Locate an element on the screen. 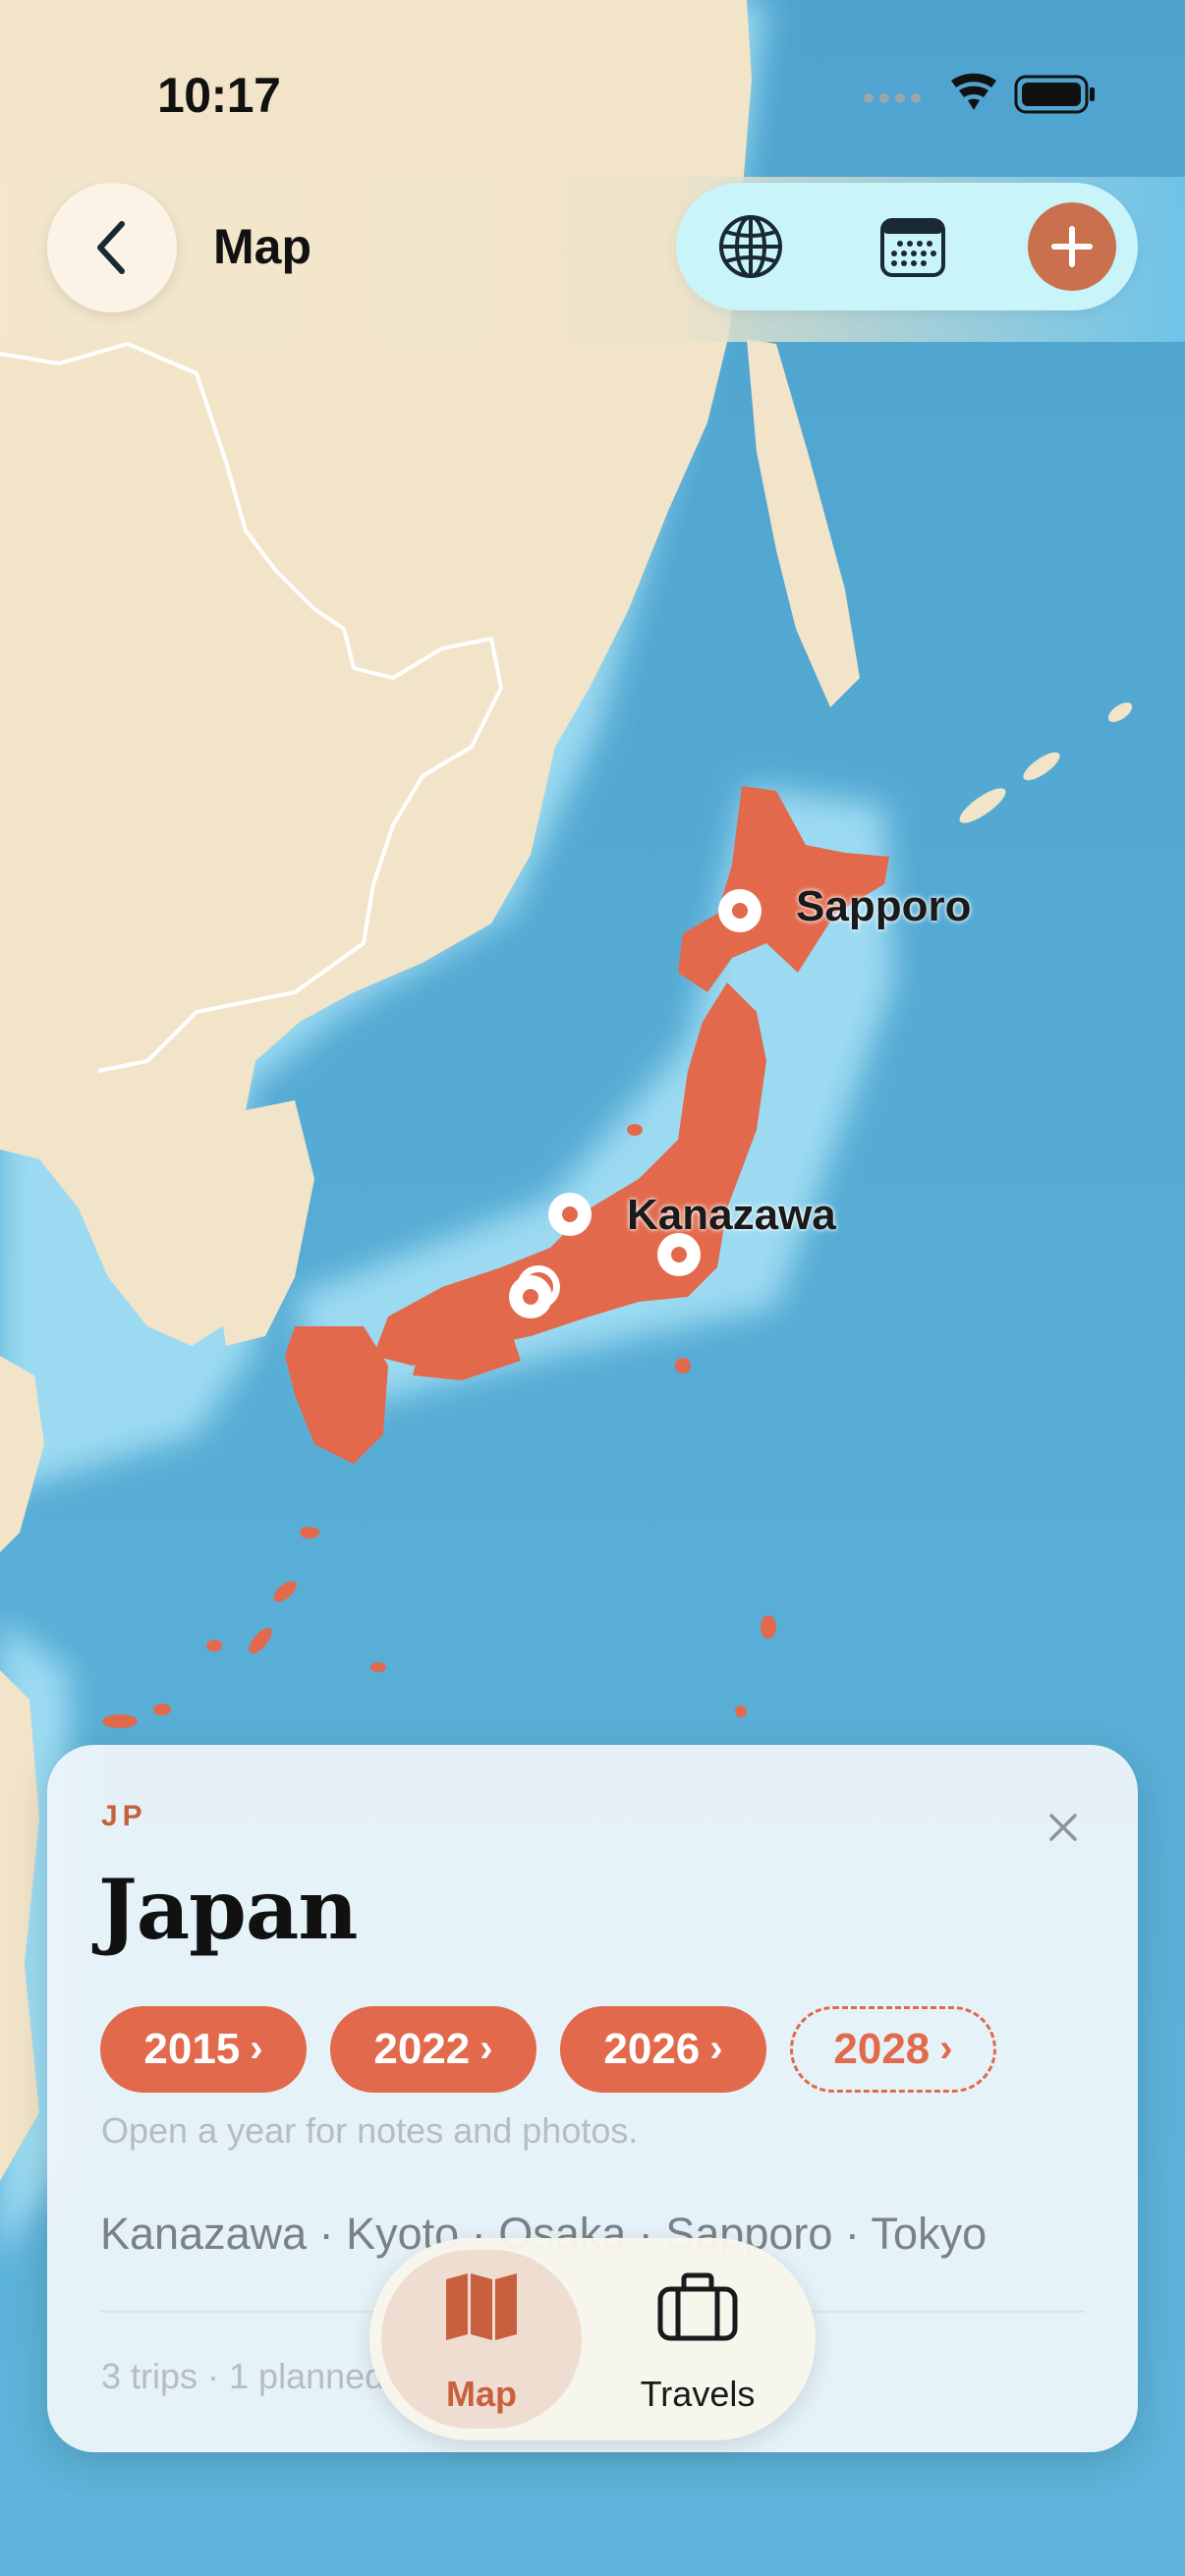 The width and height of the screenshot is (1185, 2576). calendar-icon is located at coordinates (912, 247).